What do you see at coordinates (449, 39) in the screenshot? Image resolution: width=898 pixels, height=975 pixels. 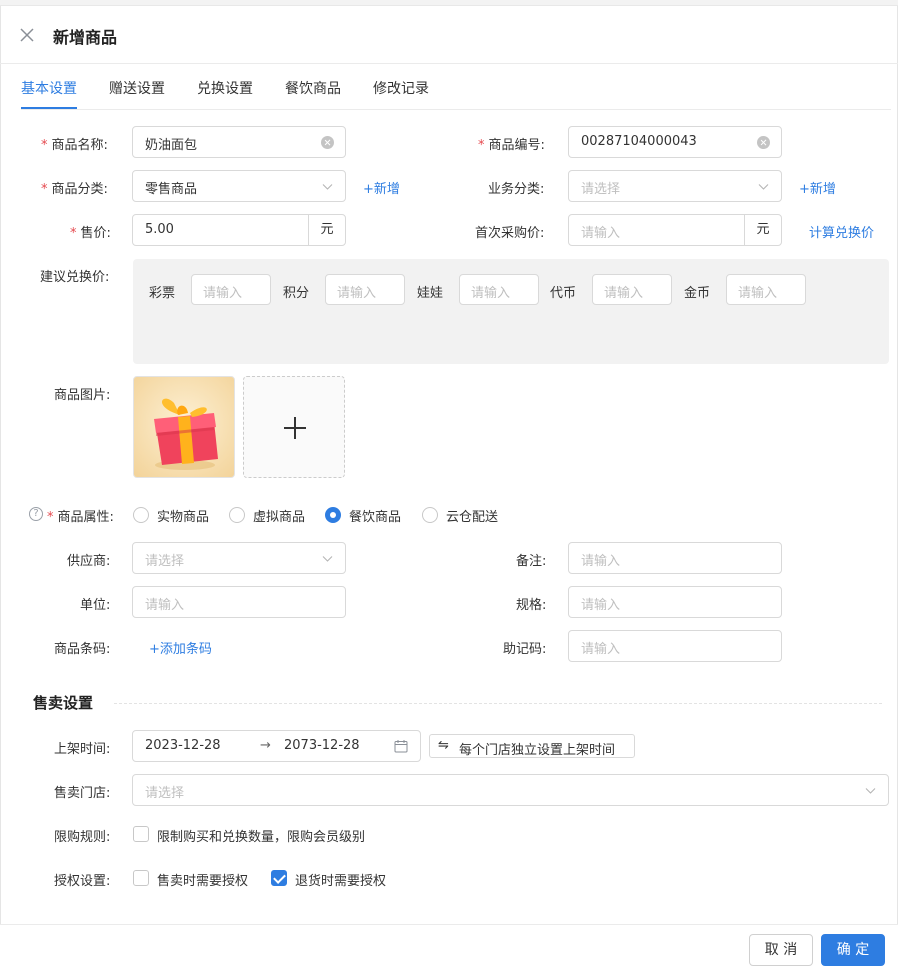 I see `dialog-header: 新增商品` at bounding box center [449, 39].